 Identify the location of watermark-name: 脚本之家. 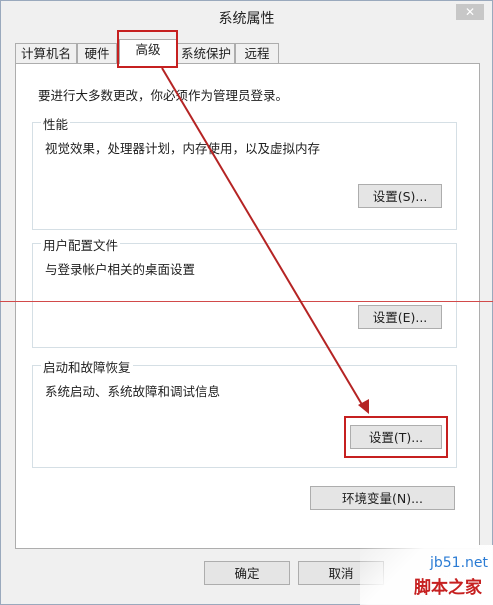
(448, 588).